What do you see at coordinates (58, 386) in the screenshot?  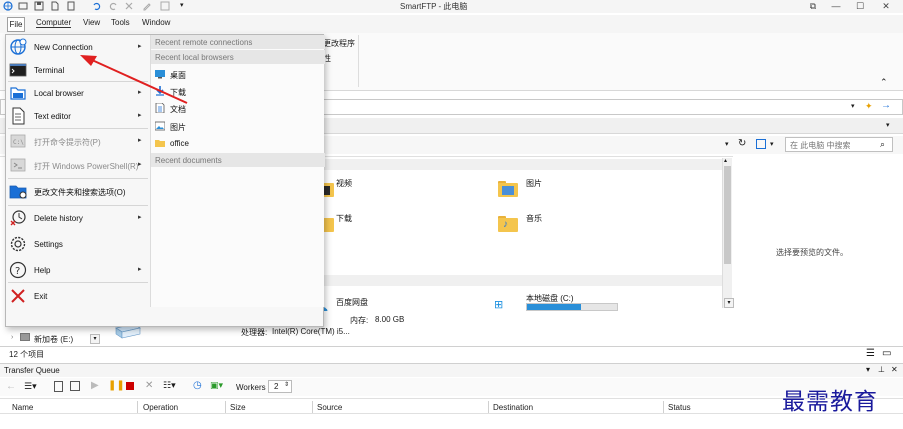 I see `queue-load-icon` at bounding box center [58, 386].